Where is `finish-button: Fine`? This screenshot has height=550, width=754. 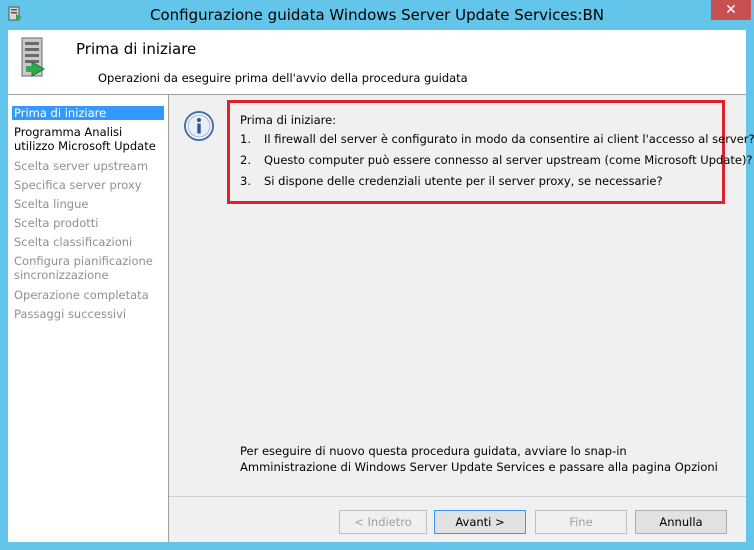 finish-button: Fine is located at coordinates (581, 522).